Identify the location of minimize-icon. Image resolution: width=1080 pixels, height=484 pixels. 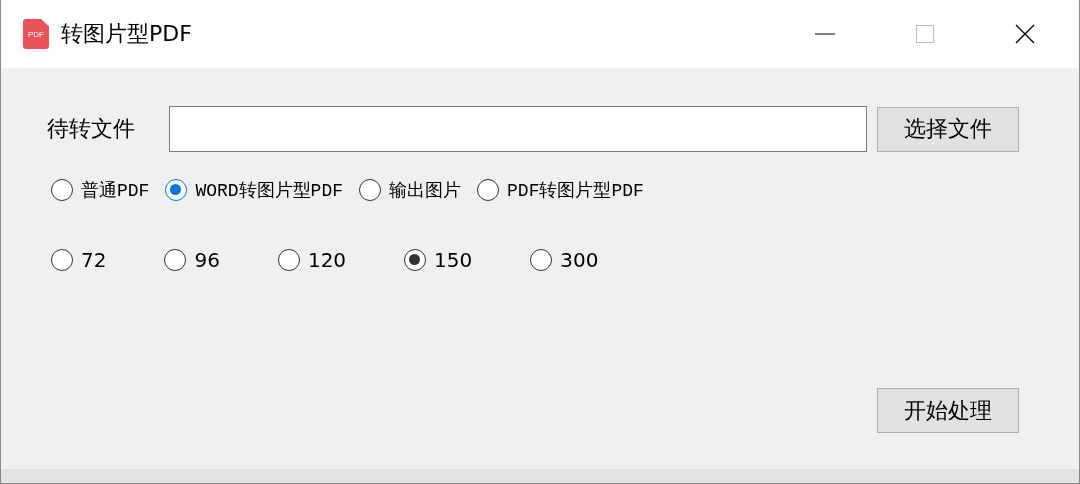
(825, 34).